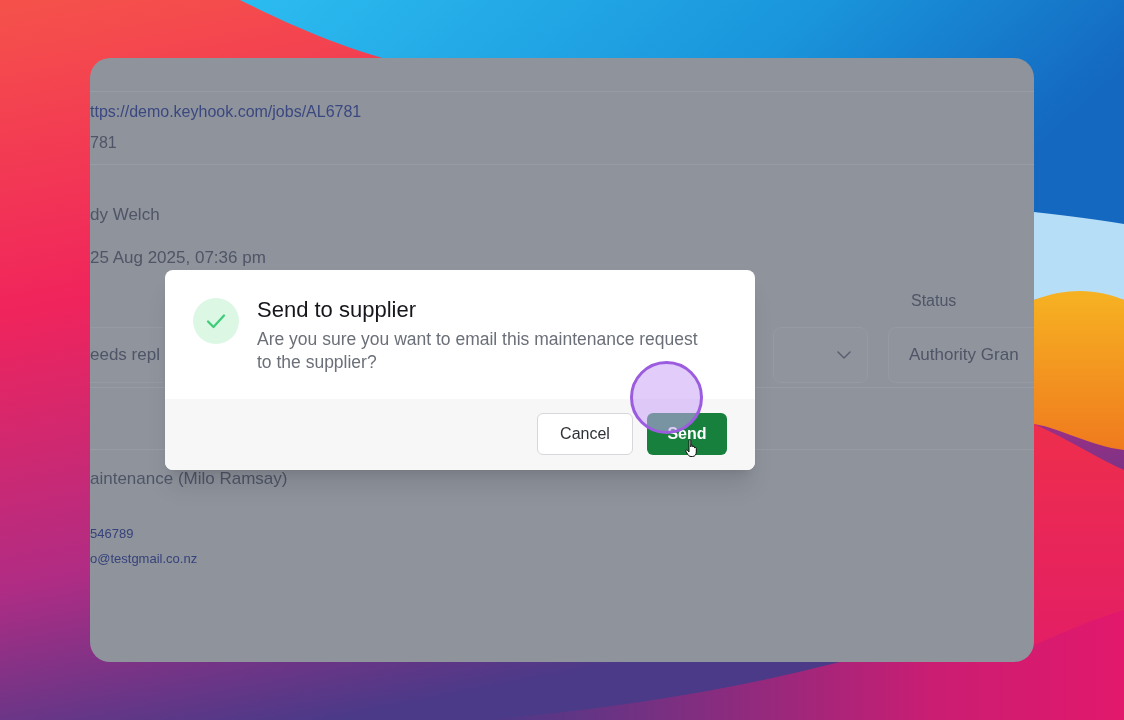 The height and width of the screenshot is (720, 1124). What do you see at coordinates (844, 355) in the screenshot?
I see `chevron-down-icon` at bounding box center [844, 355].